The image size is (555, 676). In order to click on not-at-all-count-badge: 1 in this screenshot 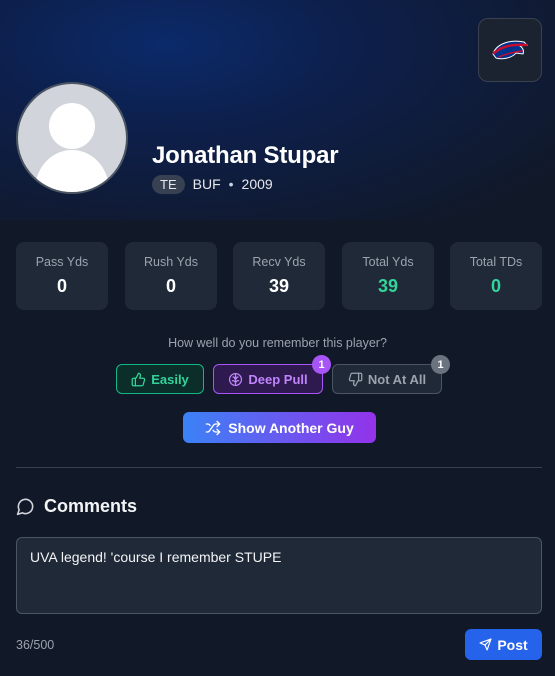, I will do `click(440, 364)`.